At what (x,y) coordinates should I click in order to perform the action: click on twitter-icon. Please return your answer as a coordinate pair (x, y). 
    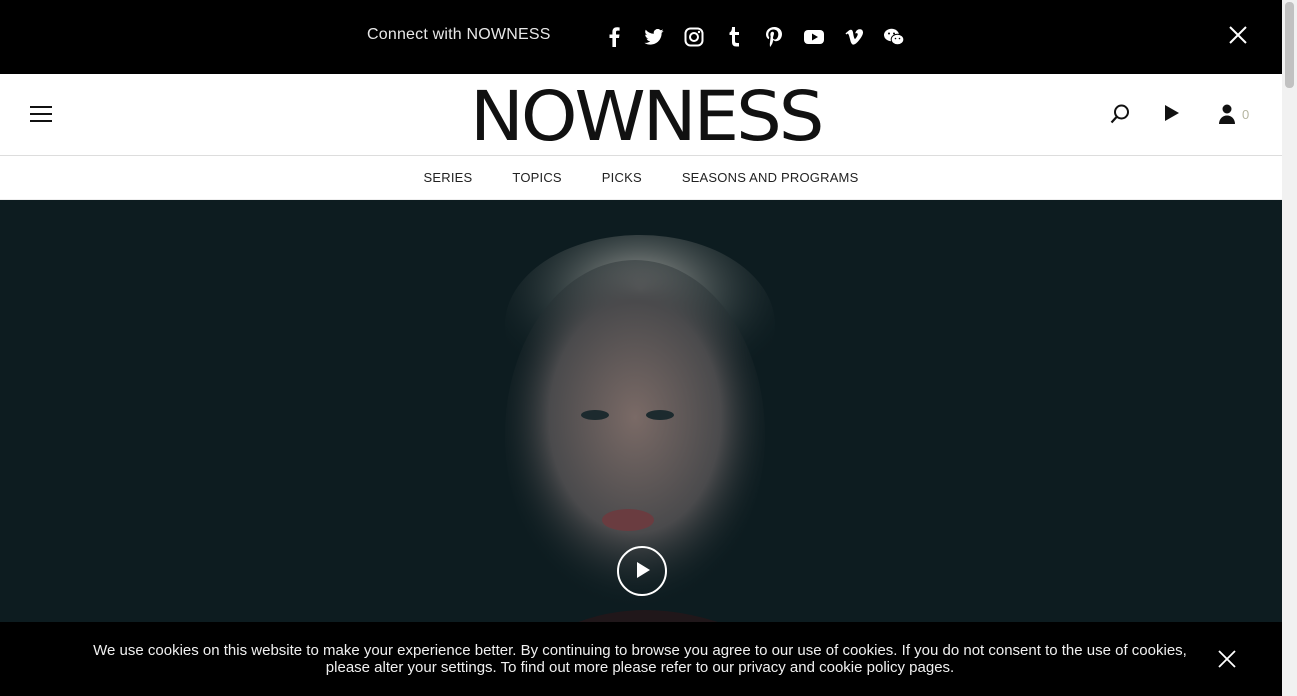
    Looking at the image, I should click on (654, 37).